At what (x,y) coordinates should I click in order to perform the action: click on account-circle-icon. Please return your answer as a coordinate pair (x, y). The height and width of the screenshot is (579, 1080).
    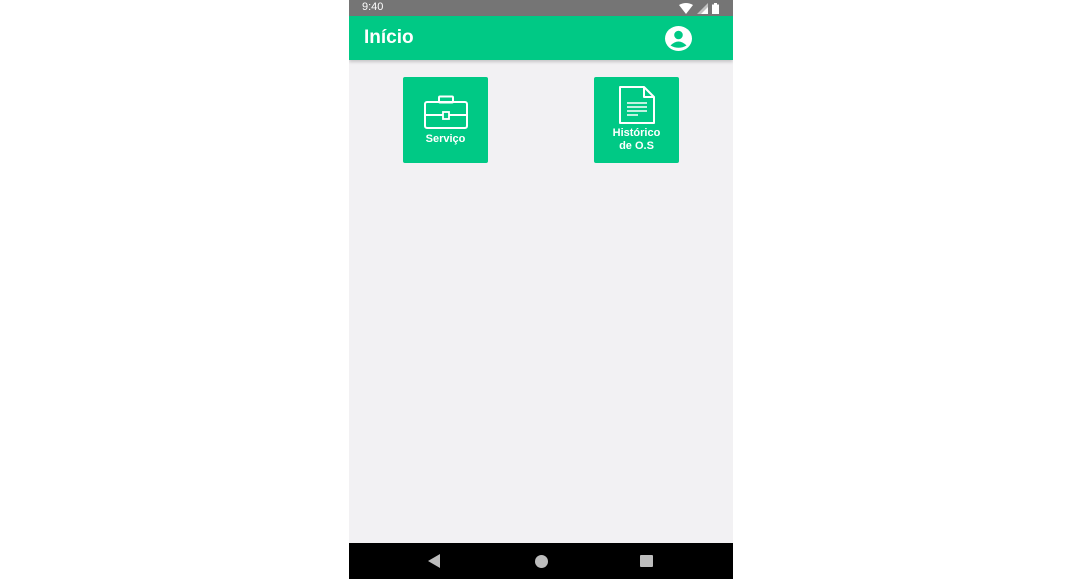
    Looking at the image, I should click on (678, 38).